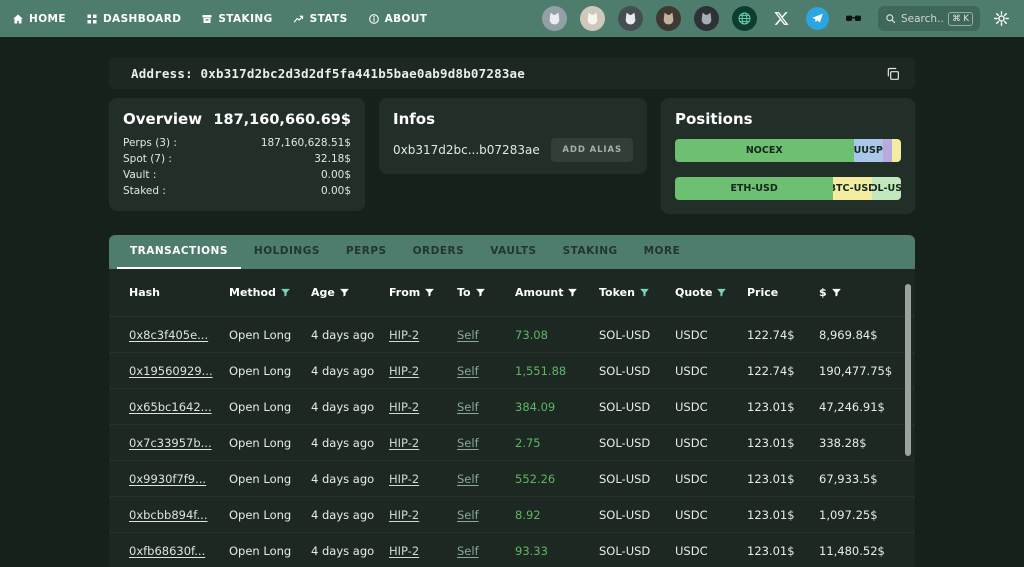  Describe the element at coordinates (133, 19) in the screenshot. I see `nav-item-dashboard: DASHBOARD` at that location.